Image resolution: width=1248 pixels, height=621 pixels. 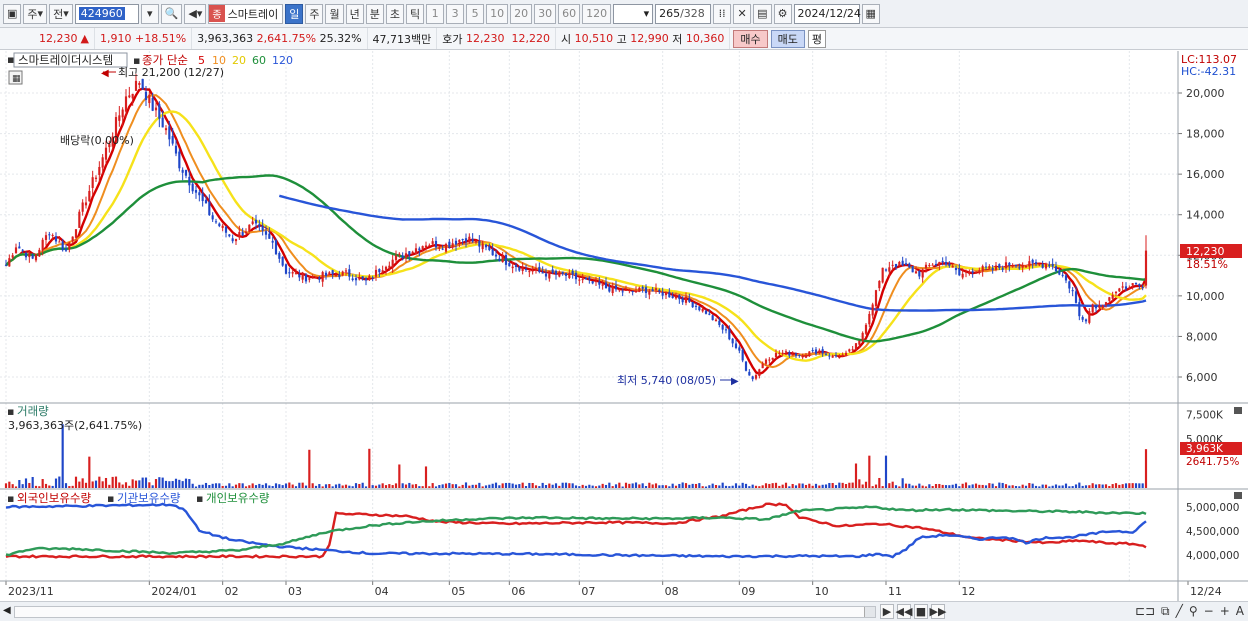 What do you see at coordinates (97, 140) in the screenshot?
I see `dividend-marker: 배당락(0.00%)` at bounding box center [97, 140].